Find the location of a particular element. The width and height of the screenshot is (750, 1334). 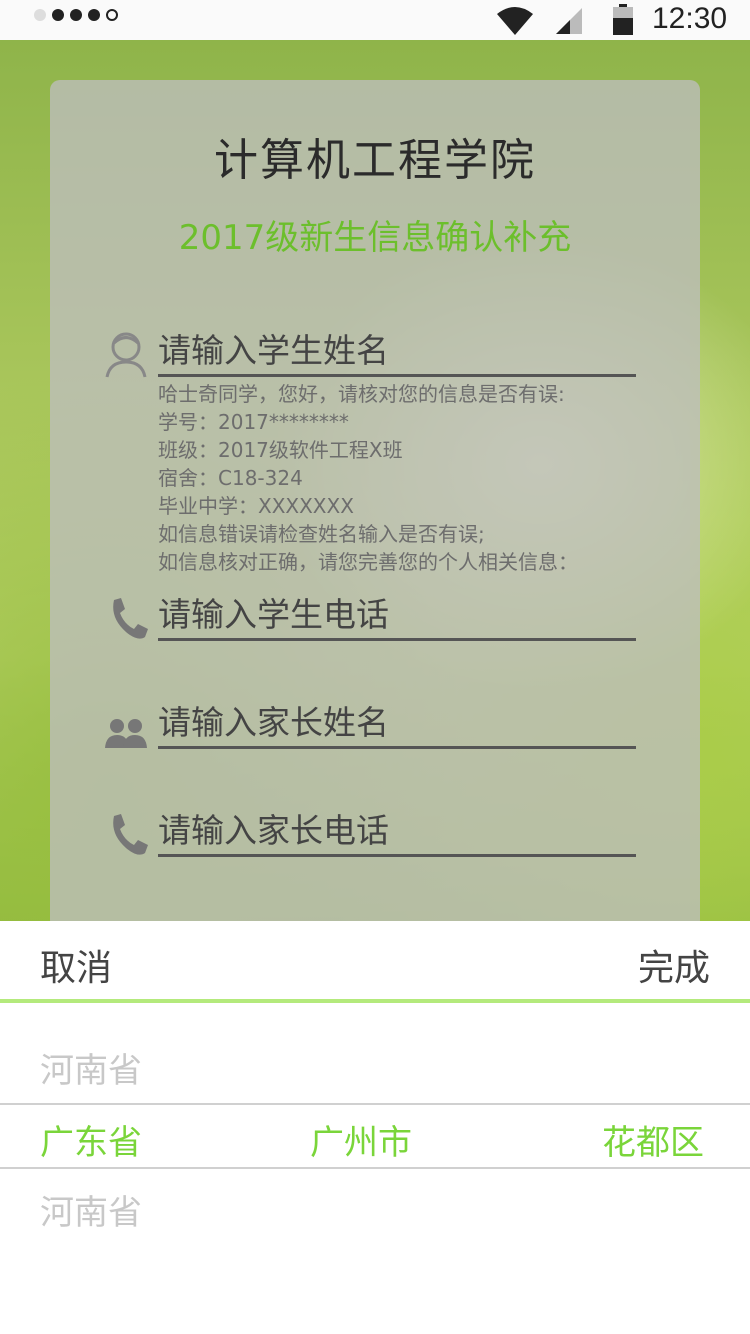

selected-province: 广东省 is located at coordinates (91, 1139).